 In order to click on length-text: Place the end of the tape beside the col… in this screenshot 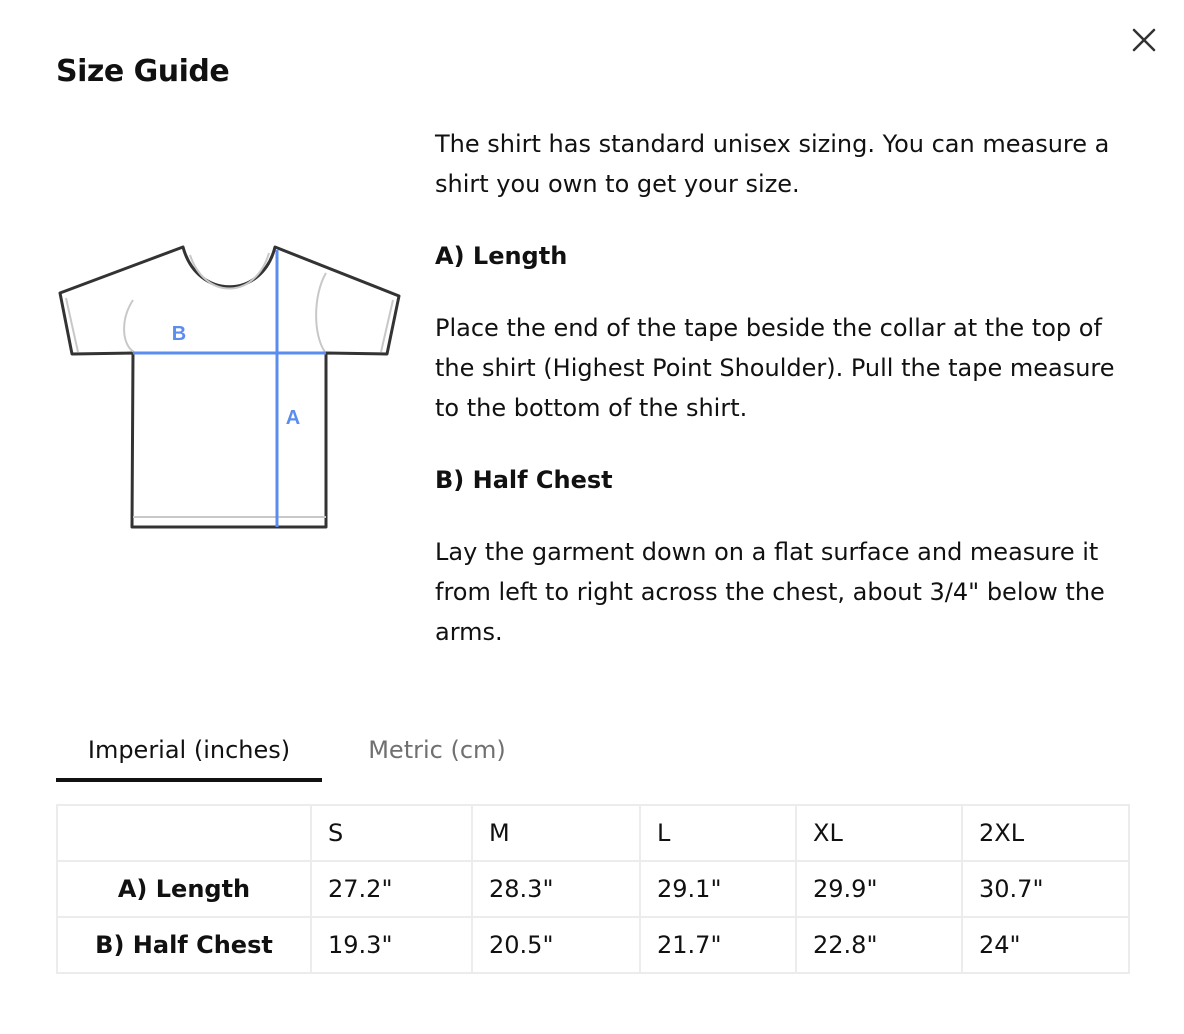, I will do `click(775, 368)`.